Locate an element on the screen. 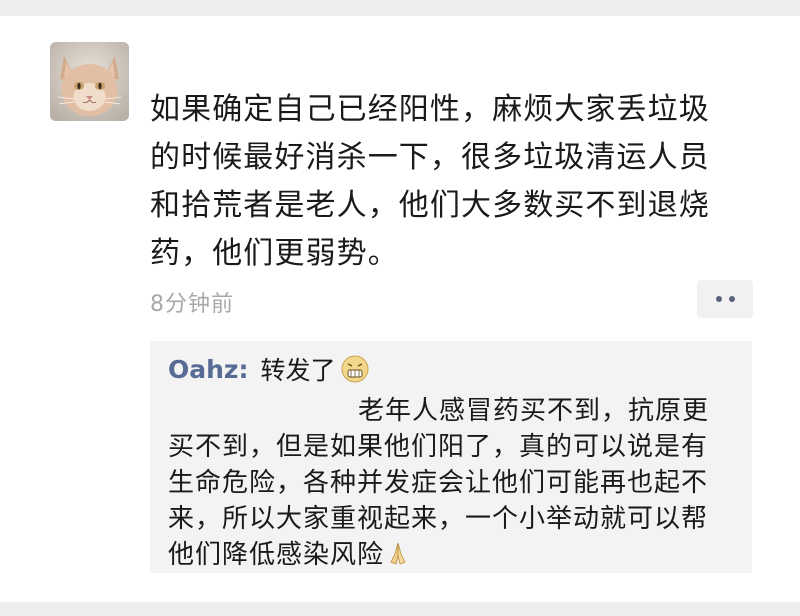 The image size is (800, 616). comment-line: 生命危险，各种并发症会让他们可能再也起不 is located at coordinates (438, 483).